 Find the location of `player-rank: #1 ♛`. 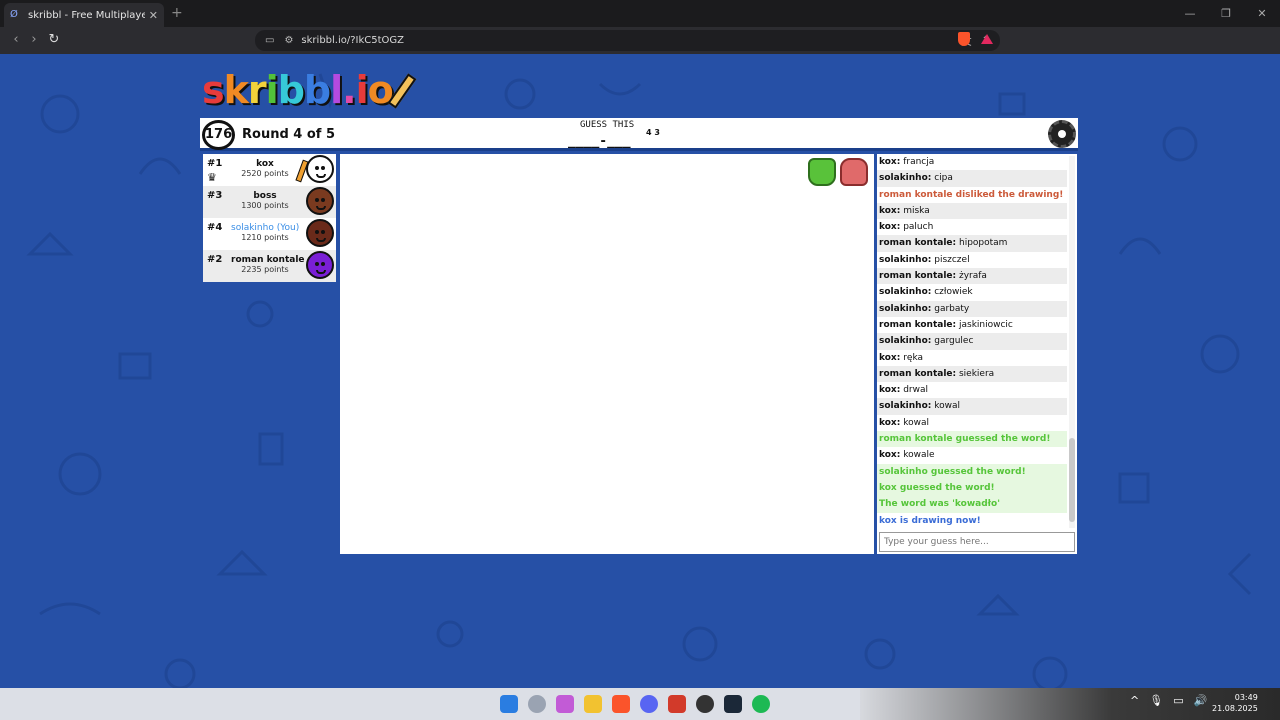

player-rank: #1 ♛ is located at coordinates (215, 171).